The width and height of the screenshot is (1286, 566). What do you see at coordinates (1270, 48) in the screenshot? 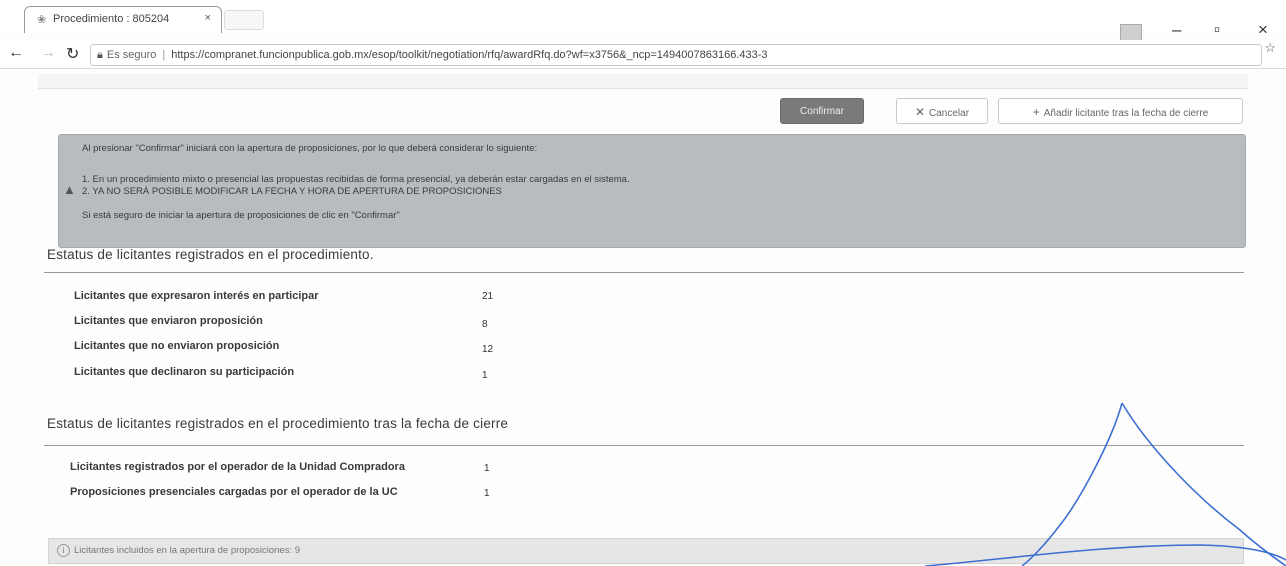
I see `bookmark-star-icon: ☆` at bounding box center [1270, 48].